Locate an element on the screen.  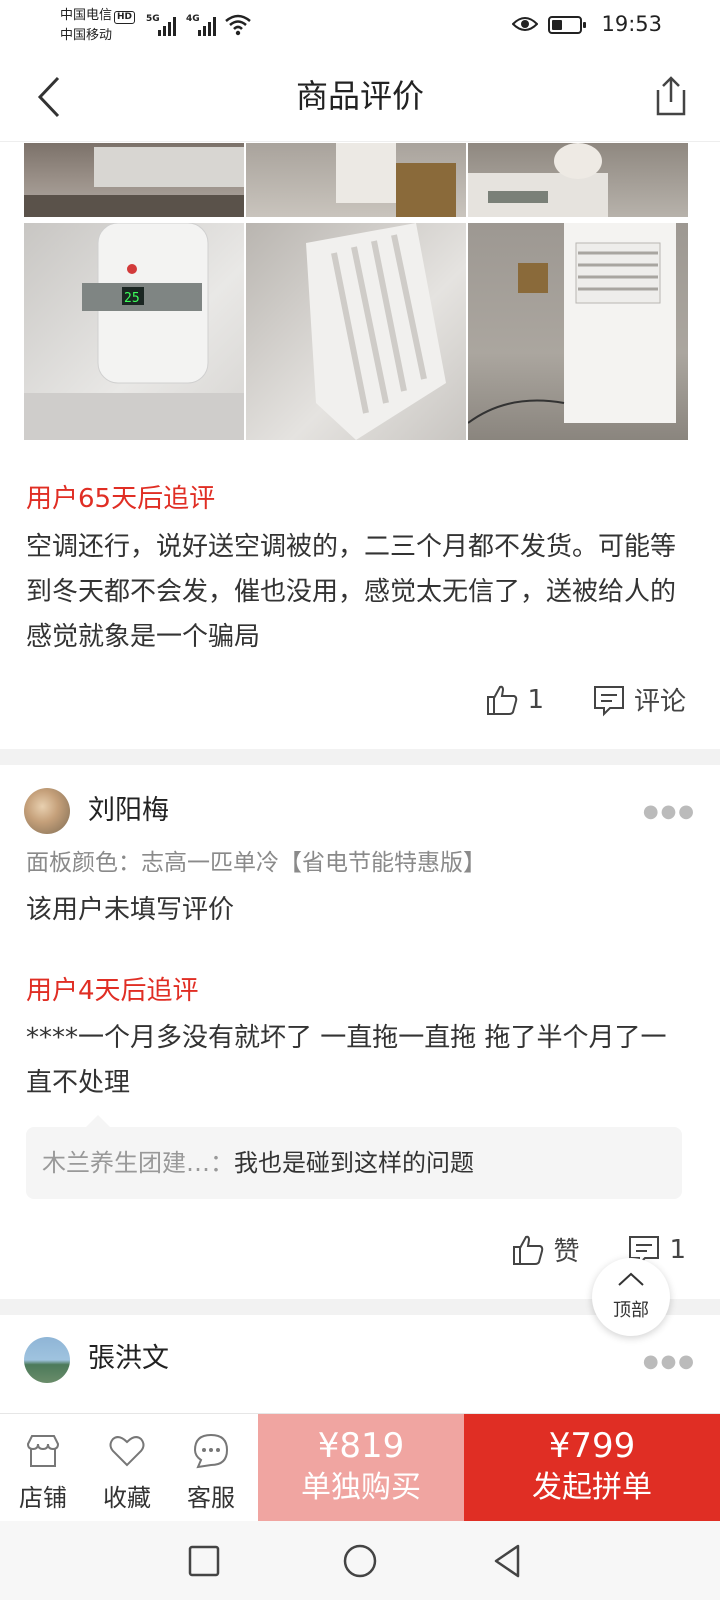
shop-button: 店铺 is located at coordinates (43, 1468).